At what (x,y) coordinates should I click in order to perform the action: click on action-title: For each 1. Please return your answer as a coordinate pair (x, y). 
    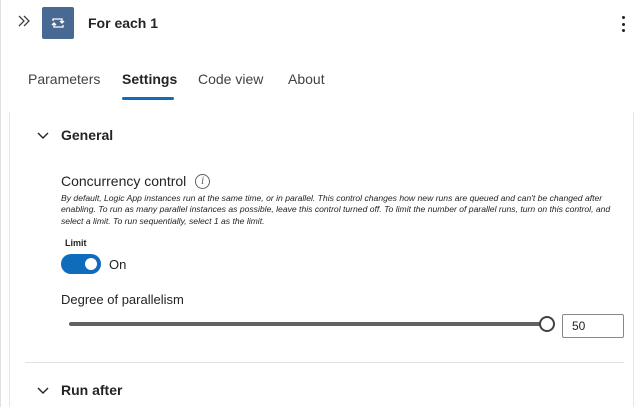
    Looking at the image, I should click on (123, 23).